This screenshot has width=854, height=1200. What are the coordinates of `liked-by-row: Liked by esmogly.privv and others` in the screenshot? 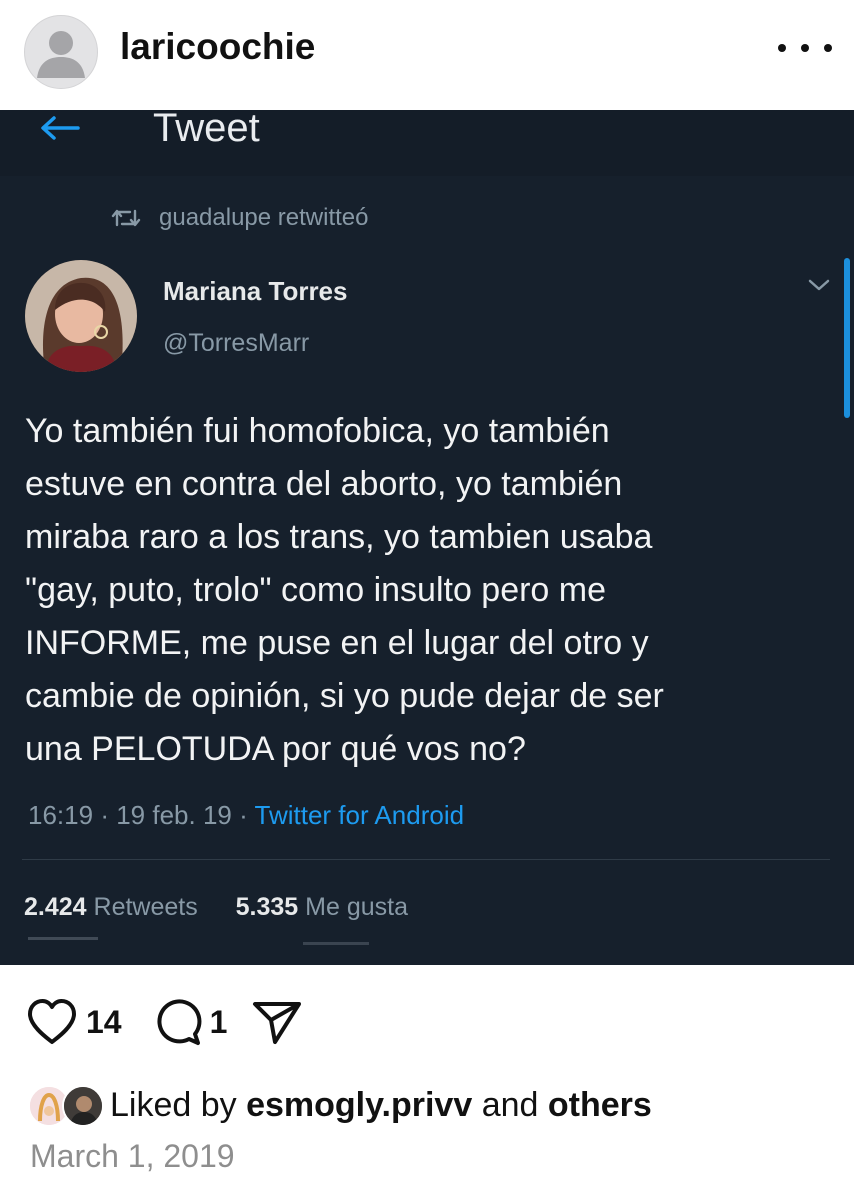 It's located at (340, 1105).